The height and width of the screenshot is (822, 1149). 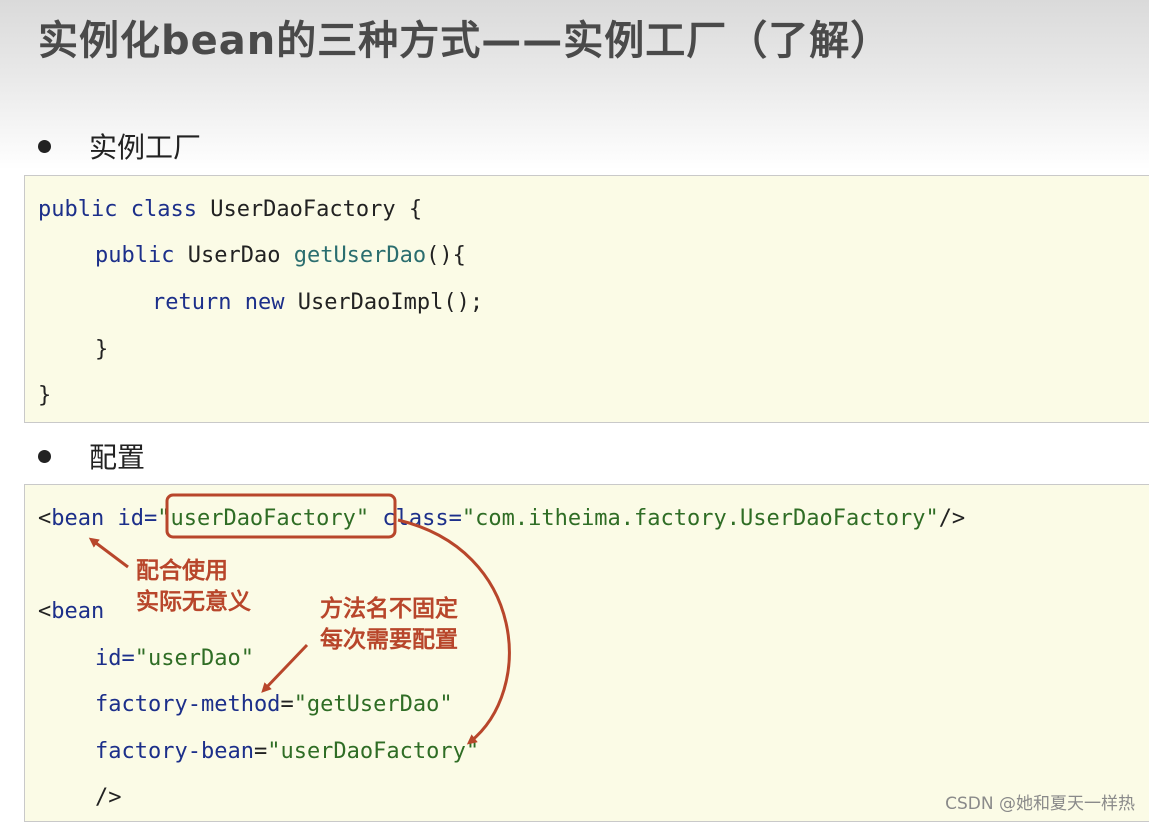 What do you see at coordinates (182, 571) in the screenshot?
I see `annotation-line: 配合使用` at bounding box center [182, 571].